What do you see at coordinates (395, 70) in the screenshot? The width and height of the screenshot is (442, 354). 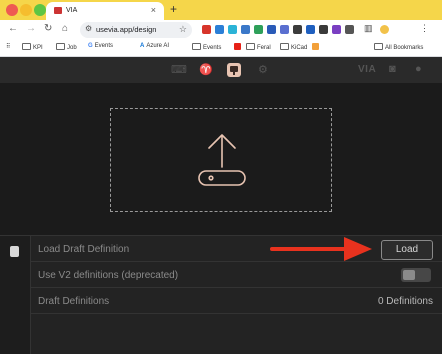 I see `discord-icon: ◙` at bounding box center [395, 70].